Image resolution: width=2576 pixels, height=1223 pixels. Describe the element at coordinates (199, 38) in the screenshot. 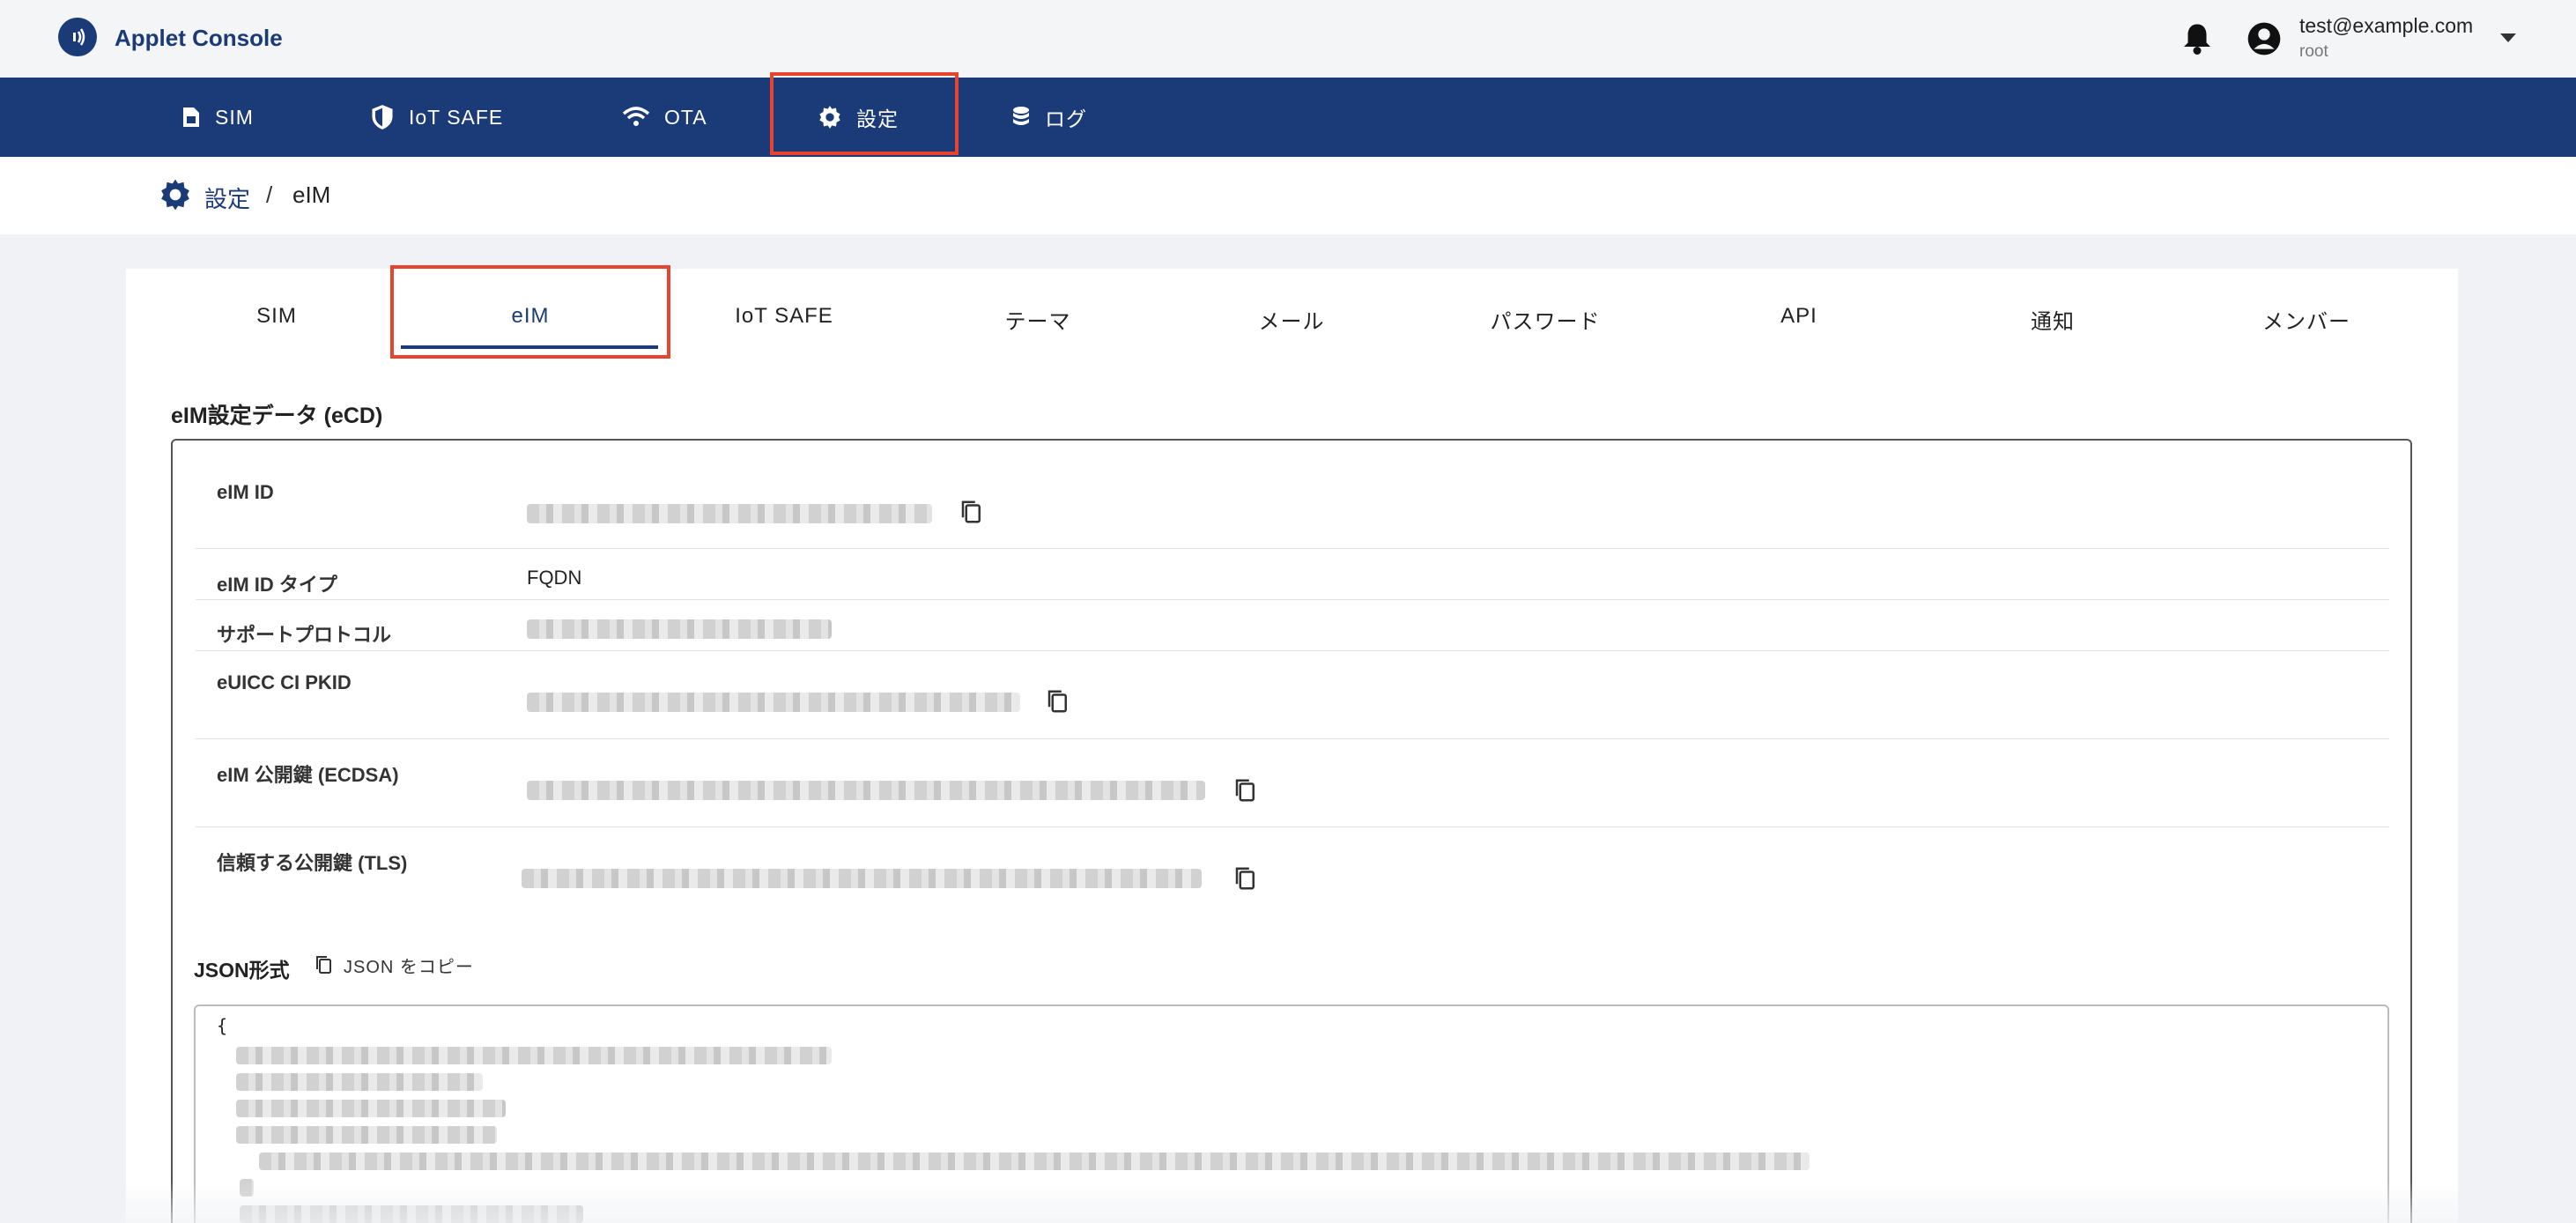

I see `app-title: Applet Console` at that location.